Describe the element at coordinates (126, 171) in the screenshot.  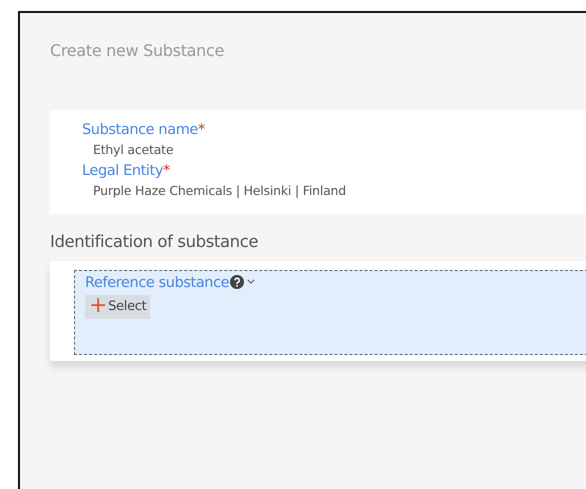
I see `field-label: Legal Entity*` at that location.